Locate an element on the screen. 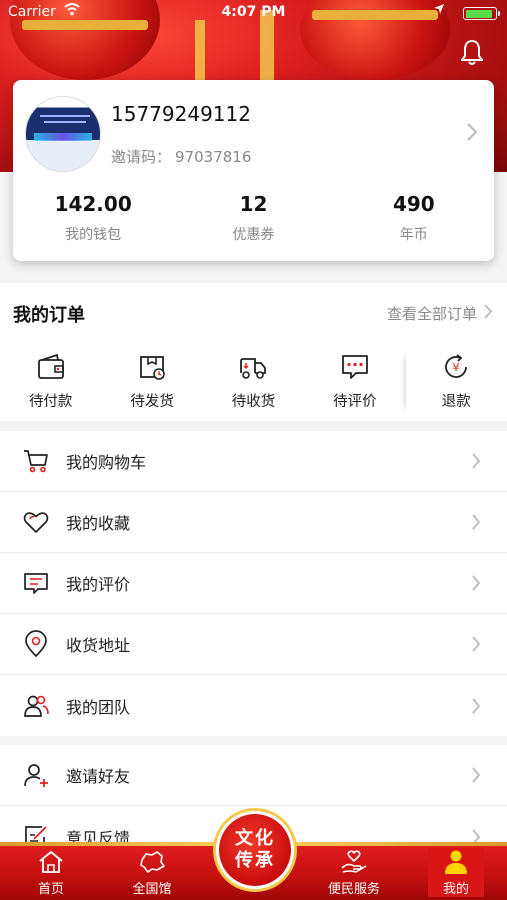 The width and height of the screenshot is (507, 900). location-icon is located at coordinates (36, 644).